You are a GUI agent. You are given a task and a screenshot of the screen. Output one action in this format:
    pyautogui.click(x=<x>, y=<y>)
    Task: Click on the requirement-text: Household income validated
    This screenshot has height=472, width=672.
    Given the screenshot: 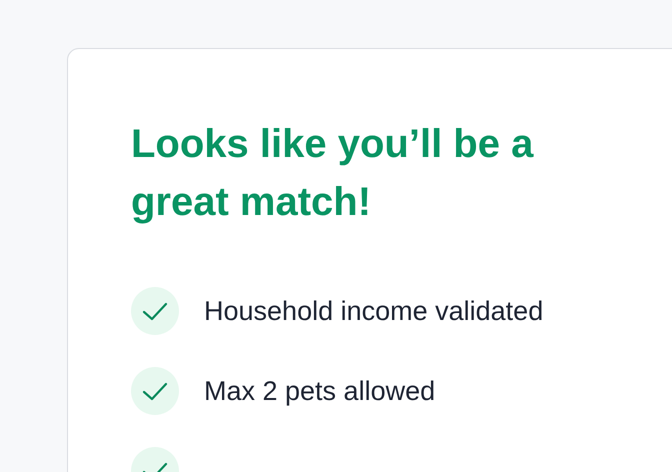 What is the action you would take?
    pyautogui.click(x=374, y=311)
    